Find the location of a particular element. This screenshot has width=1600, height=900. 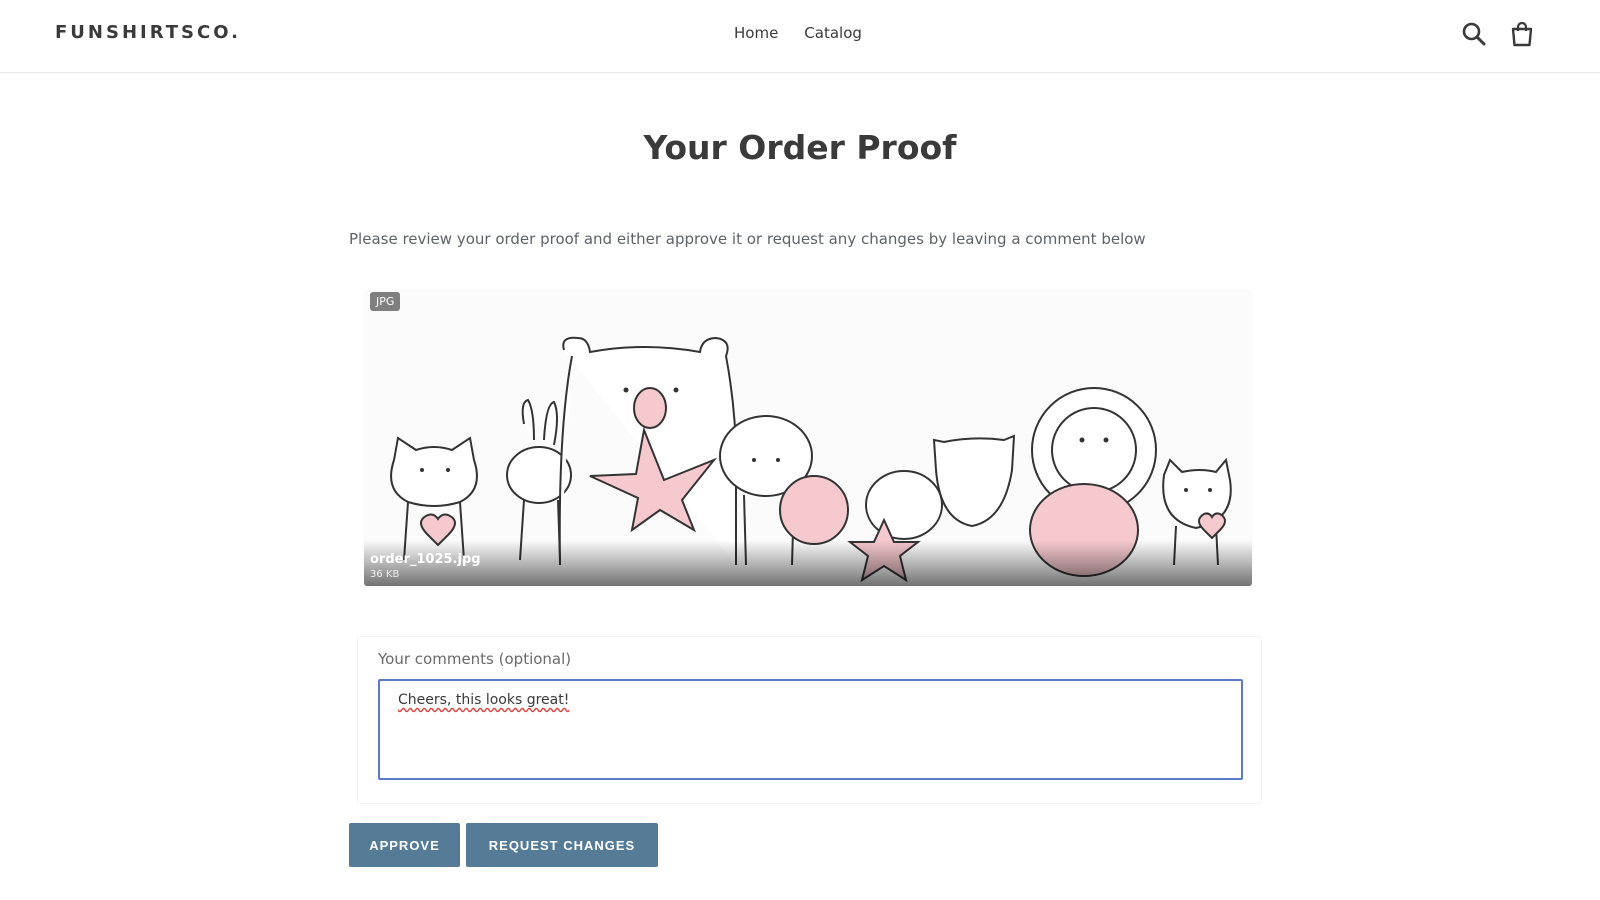

search-icon is located at coordinates (1474, 34).